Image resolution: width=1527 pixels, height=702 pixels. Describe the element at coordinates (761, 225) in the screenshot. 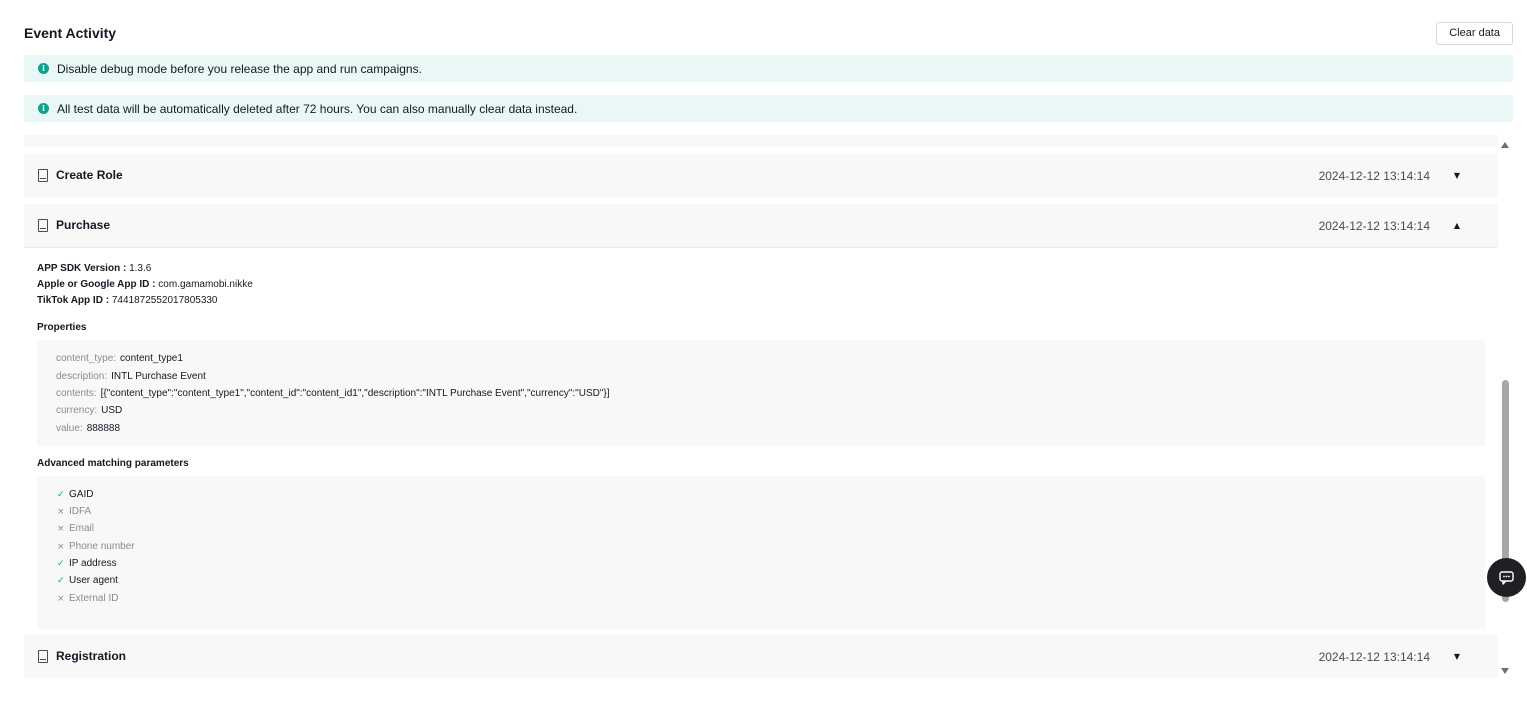

I see `event-row-purchase: Purchase 2024-12-12 13:14:14 ▲` at that location.